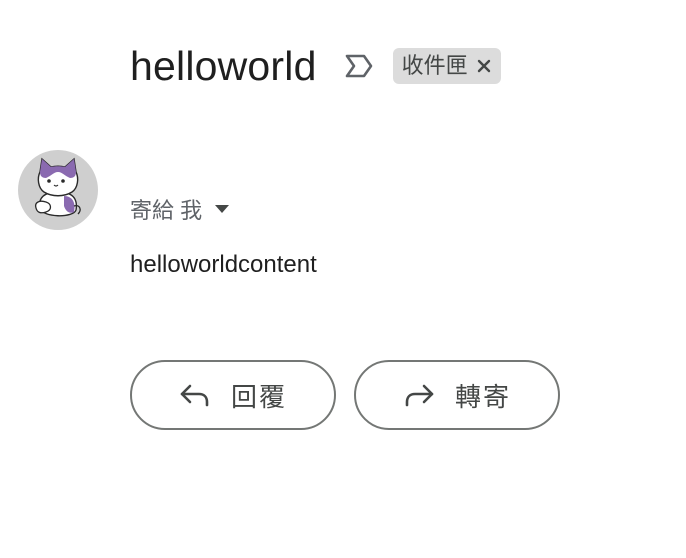  What do you see at coordinates (434, 65) in the screenshot?
I see `label-chip-text: 收件匣` at bounding box center [434, 65].